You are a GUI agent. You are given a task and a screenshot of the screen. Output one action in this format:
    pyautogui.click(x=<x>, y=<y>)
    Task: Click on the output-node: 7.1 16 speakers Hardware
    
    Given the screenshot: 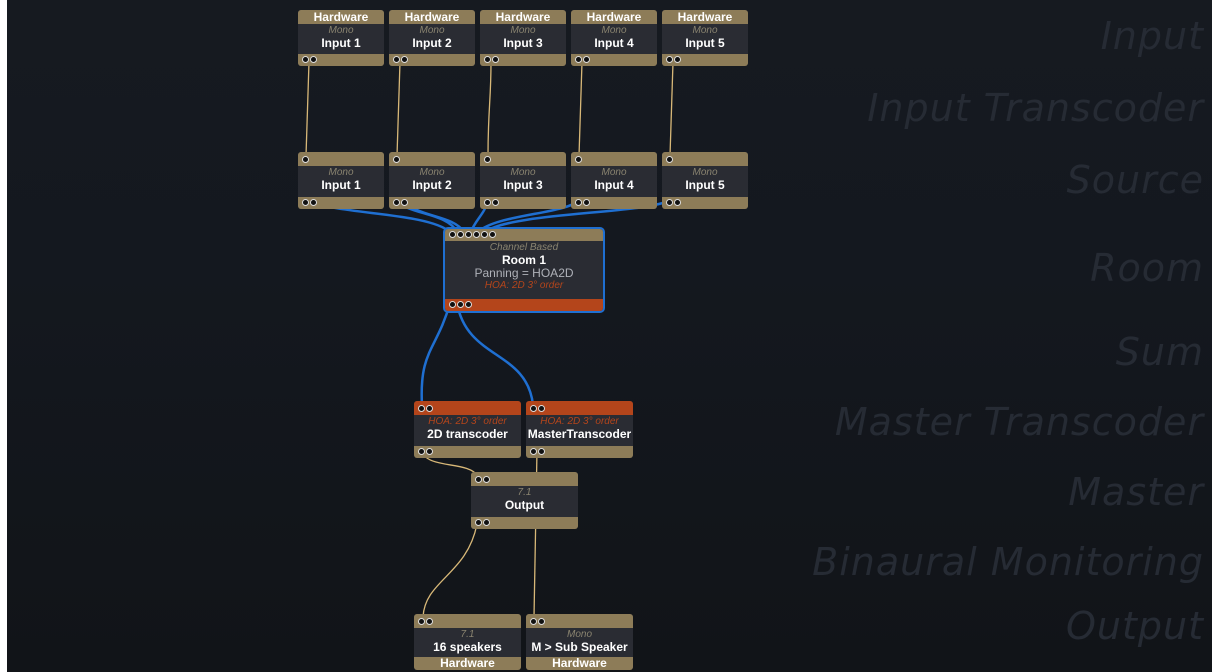 What is the action you would take?
    pyautogui.click(x=467, y=642)
    